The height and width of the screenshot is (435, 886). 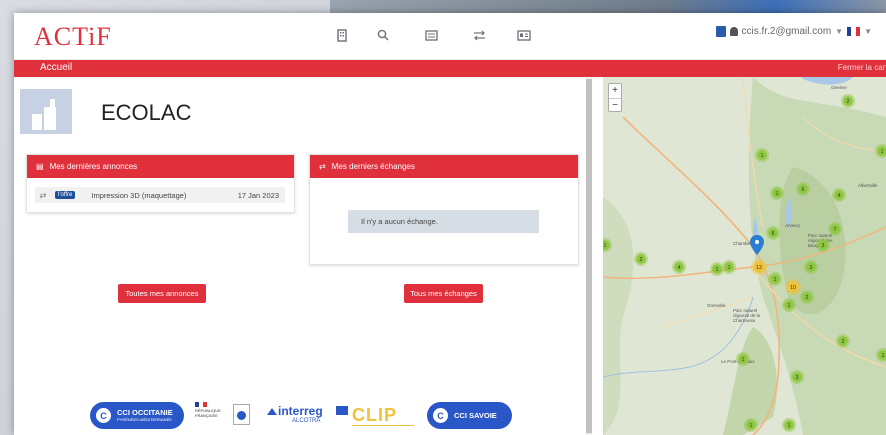 I want to click on scrollbar-thumb, so click(x=589, y=256).